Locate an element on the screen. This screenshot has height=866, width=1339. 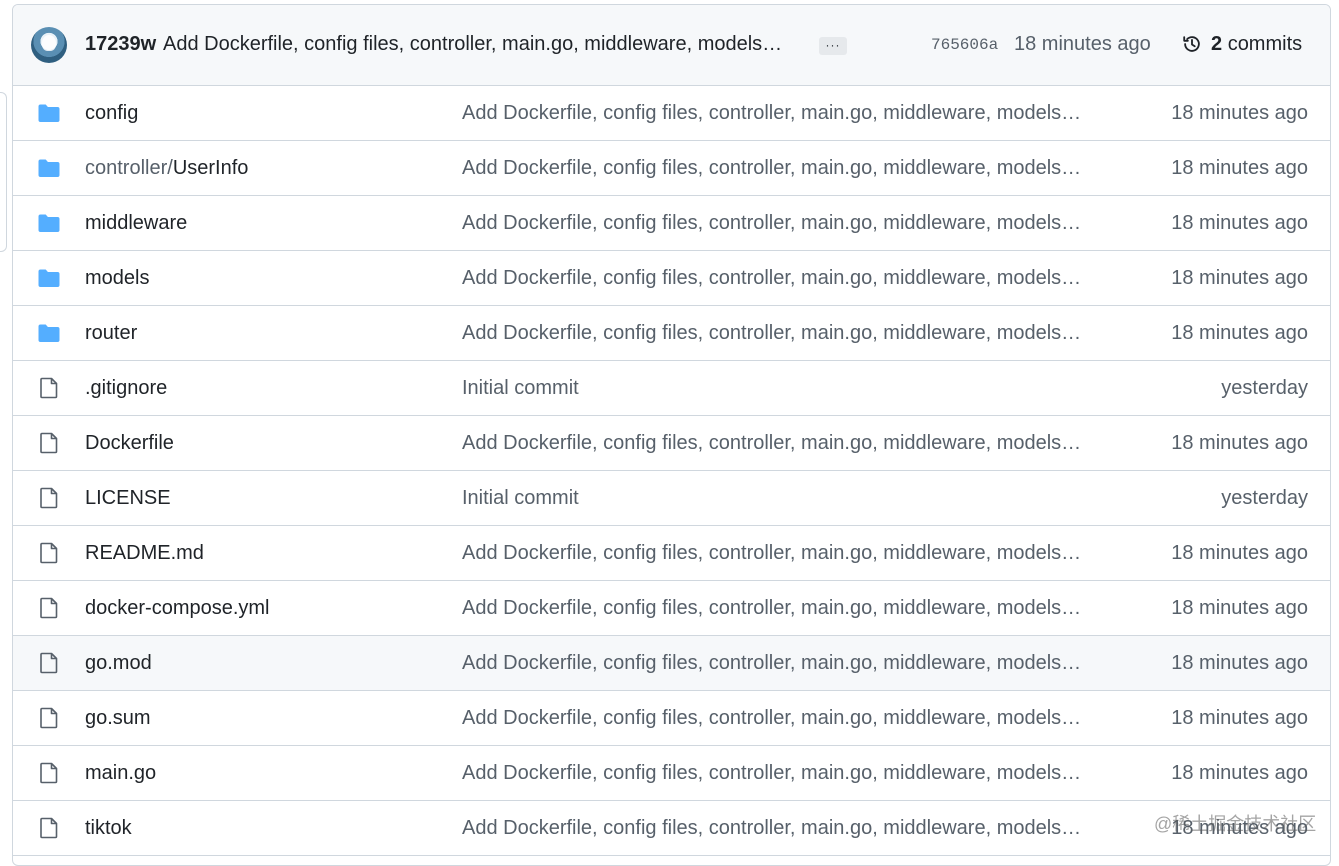
file-name-text: tiktok is located at coordinates (108, 828).